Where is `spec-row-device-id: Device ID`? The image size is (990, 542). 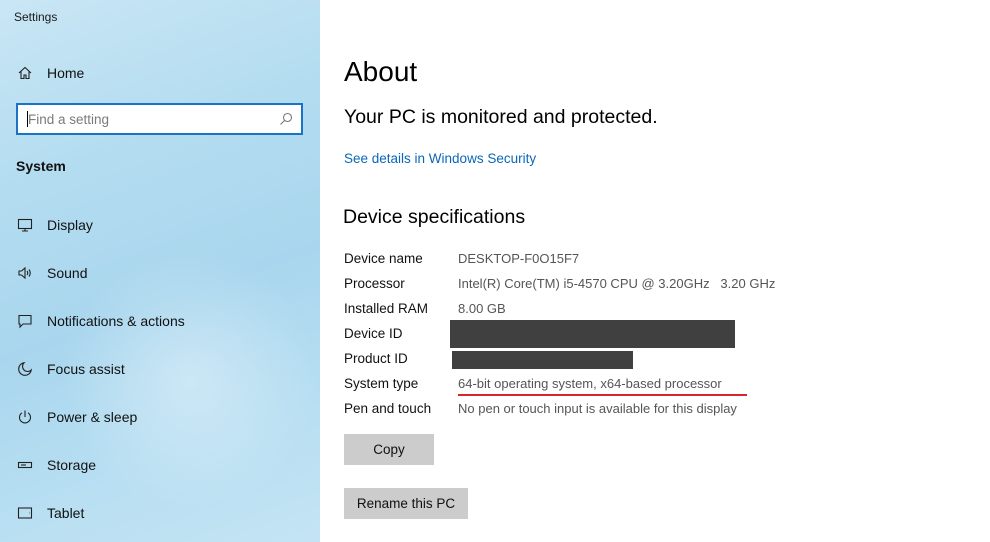 spec-row-device-id: Device ID is located at coordinates (644, 334).